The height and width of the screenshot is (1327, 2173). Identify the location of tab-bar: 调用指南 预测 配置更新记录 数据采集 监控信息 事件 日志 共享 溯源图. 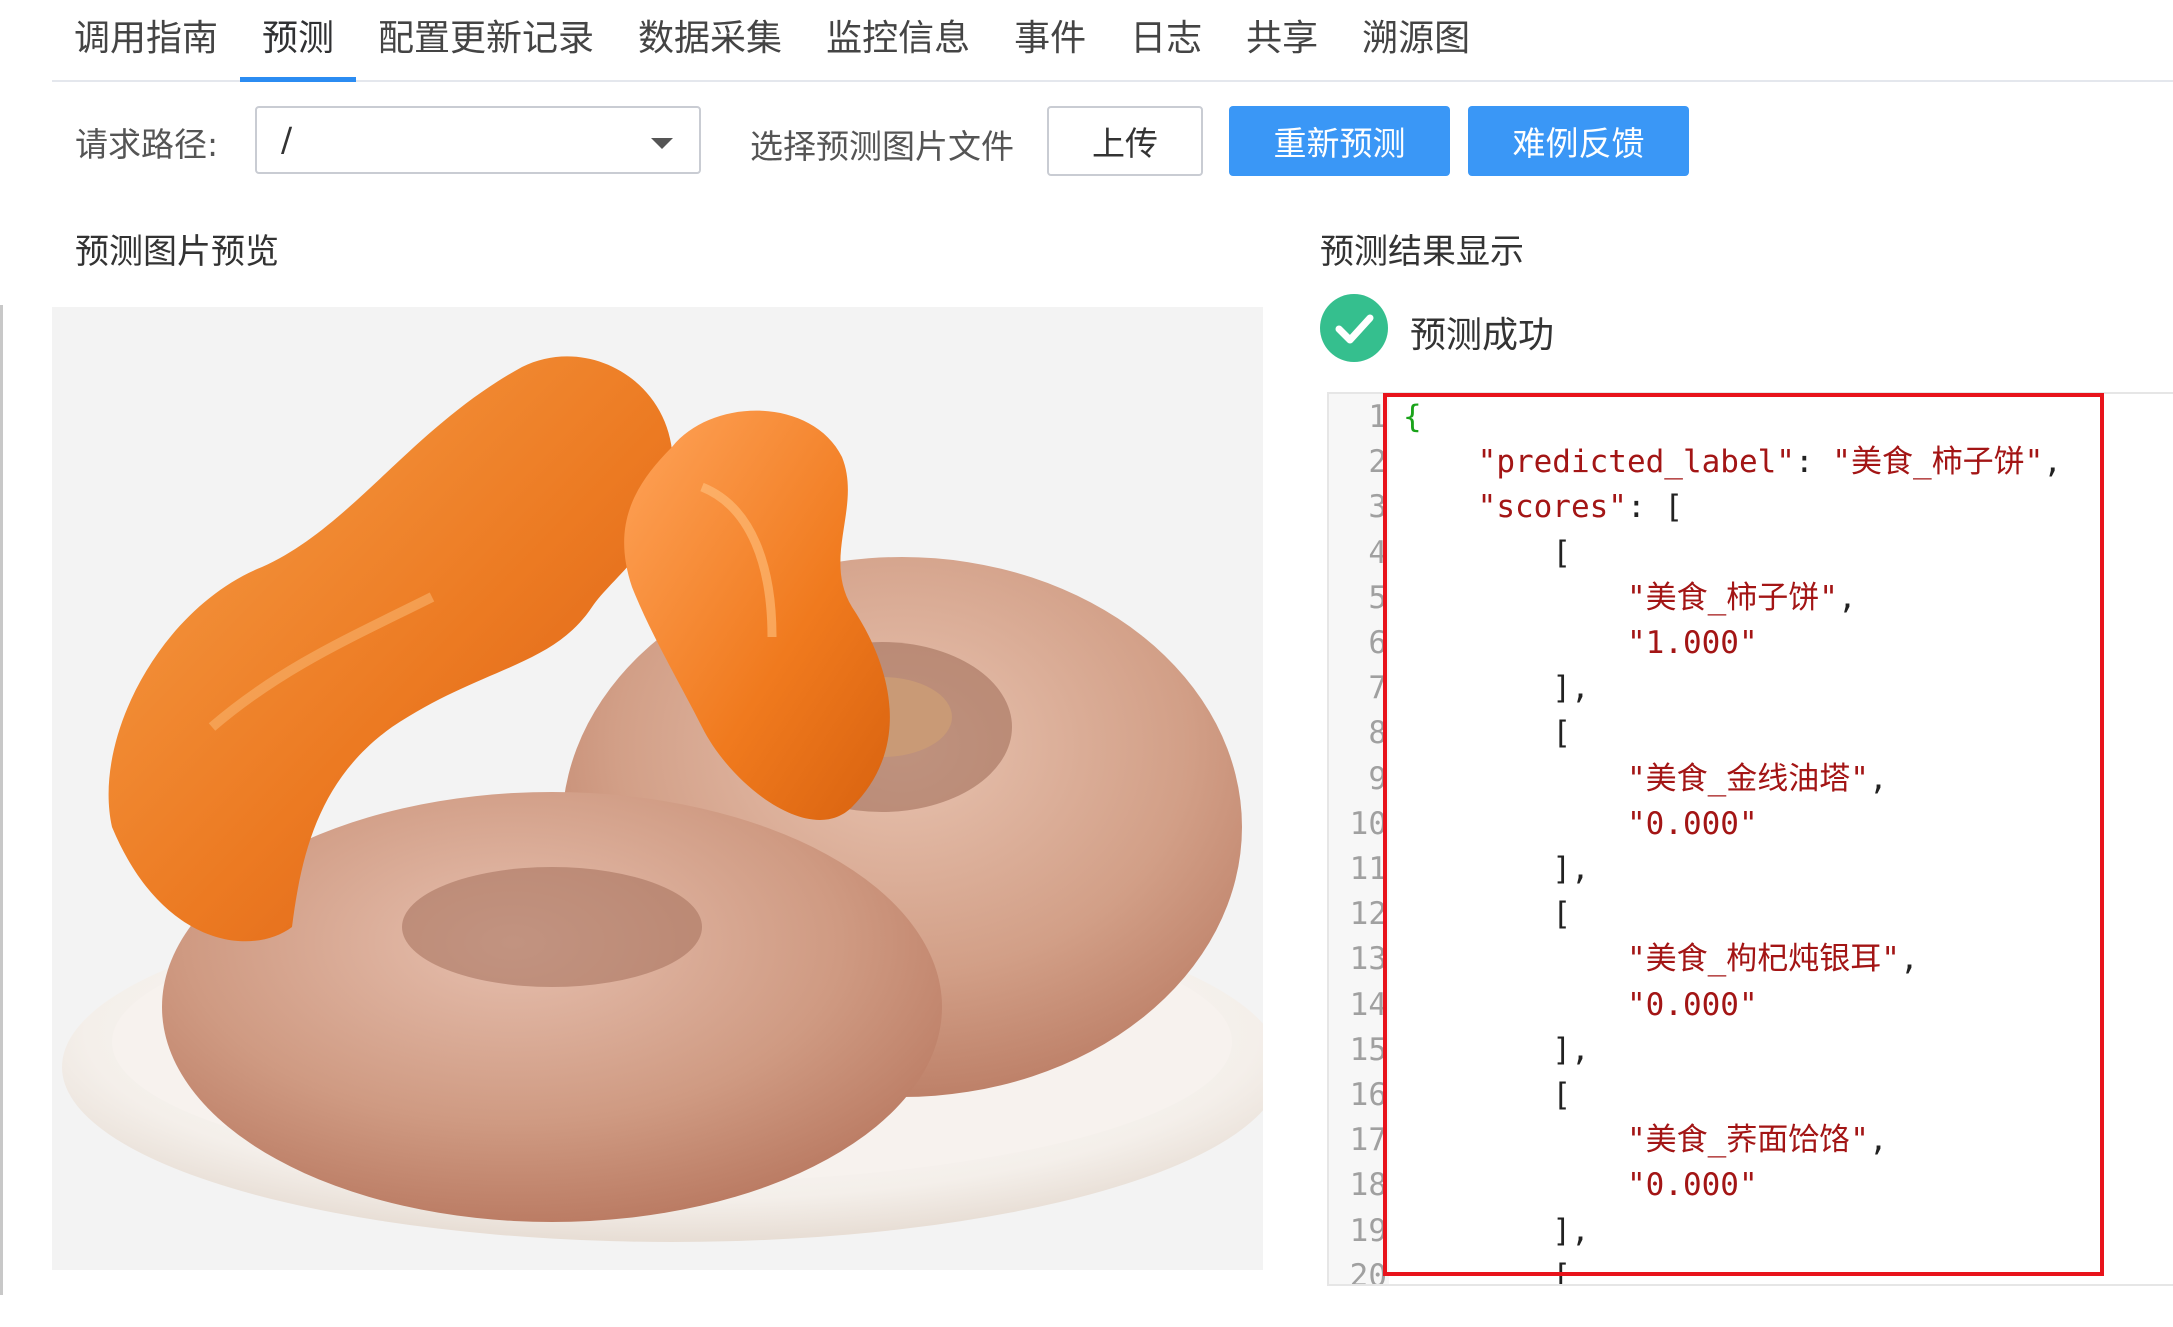
(1112, 41).